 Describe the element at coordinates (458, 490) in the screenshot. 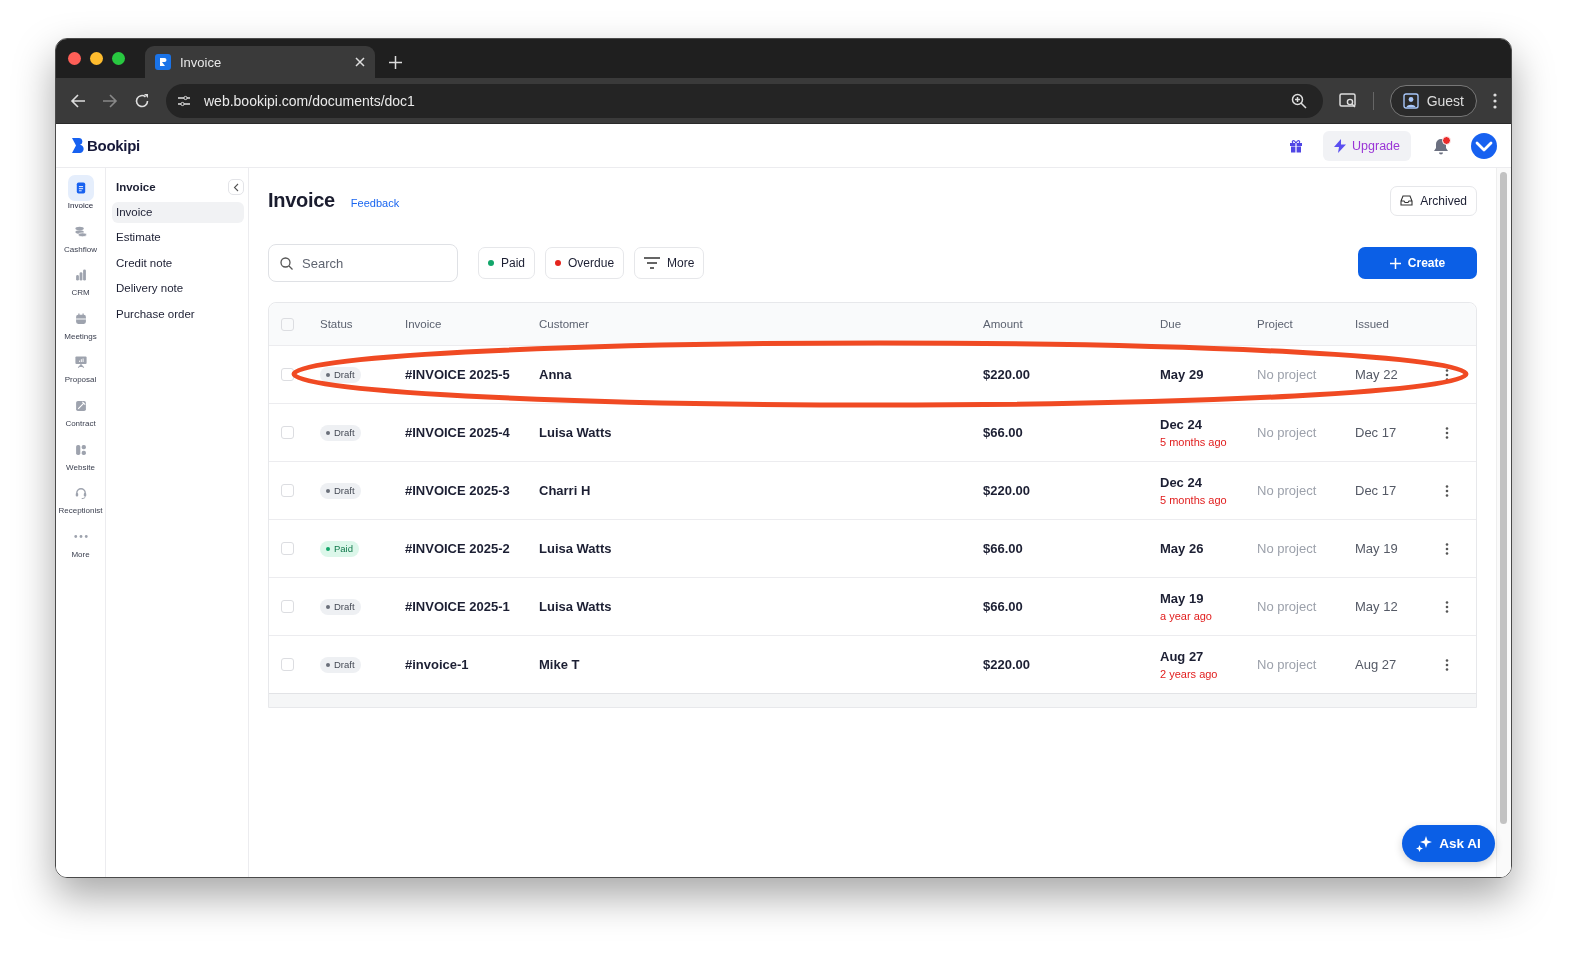

I see `table-cell-text: #INVOICE 2025-3` at that location.